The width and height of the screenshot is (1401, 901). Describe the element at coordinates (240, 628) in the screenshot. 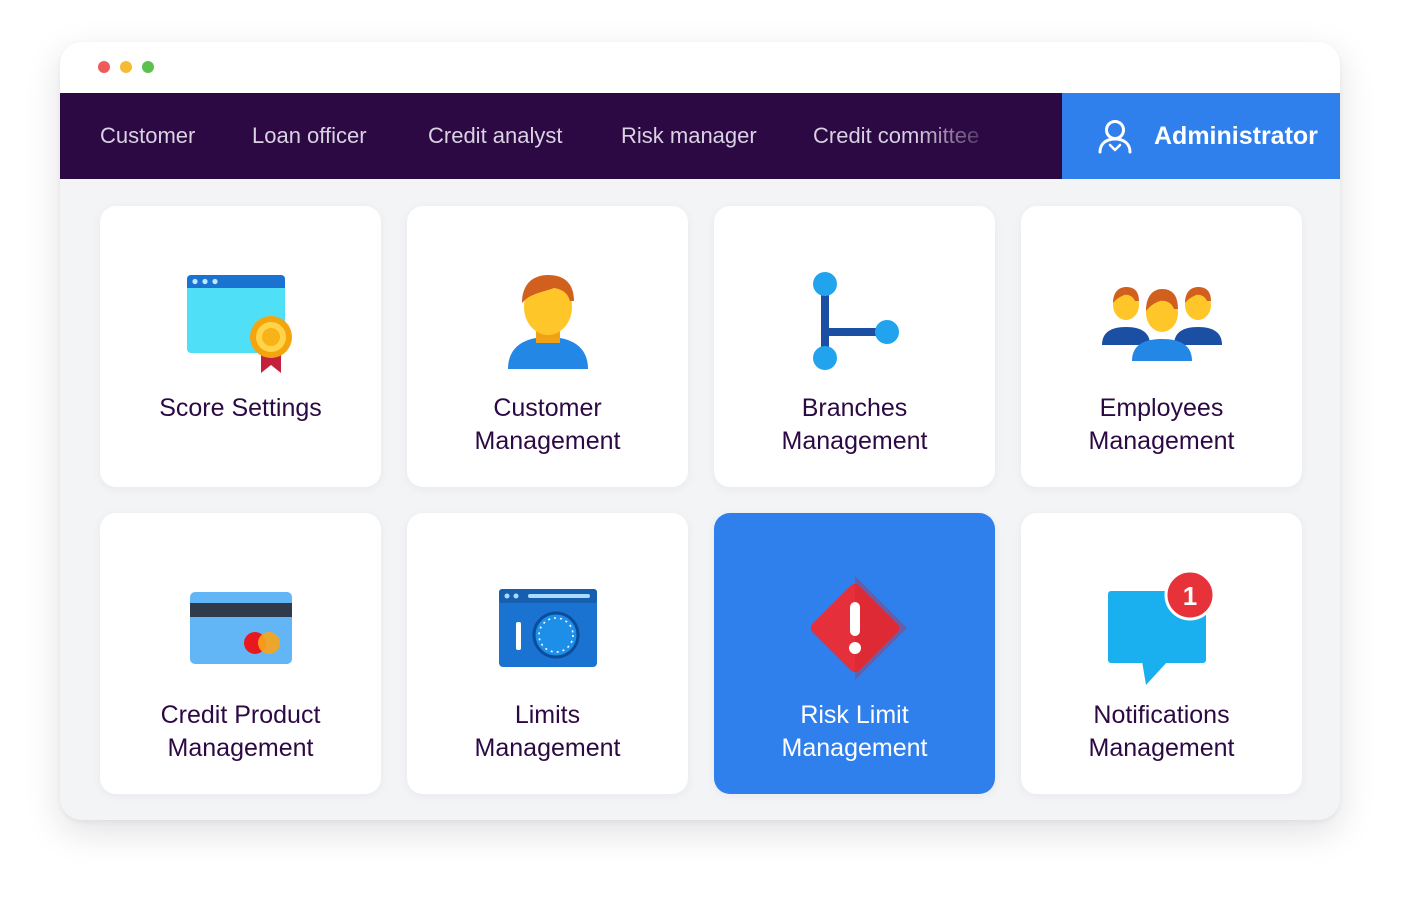

I see `credit-card-icon` at that location.